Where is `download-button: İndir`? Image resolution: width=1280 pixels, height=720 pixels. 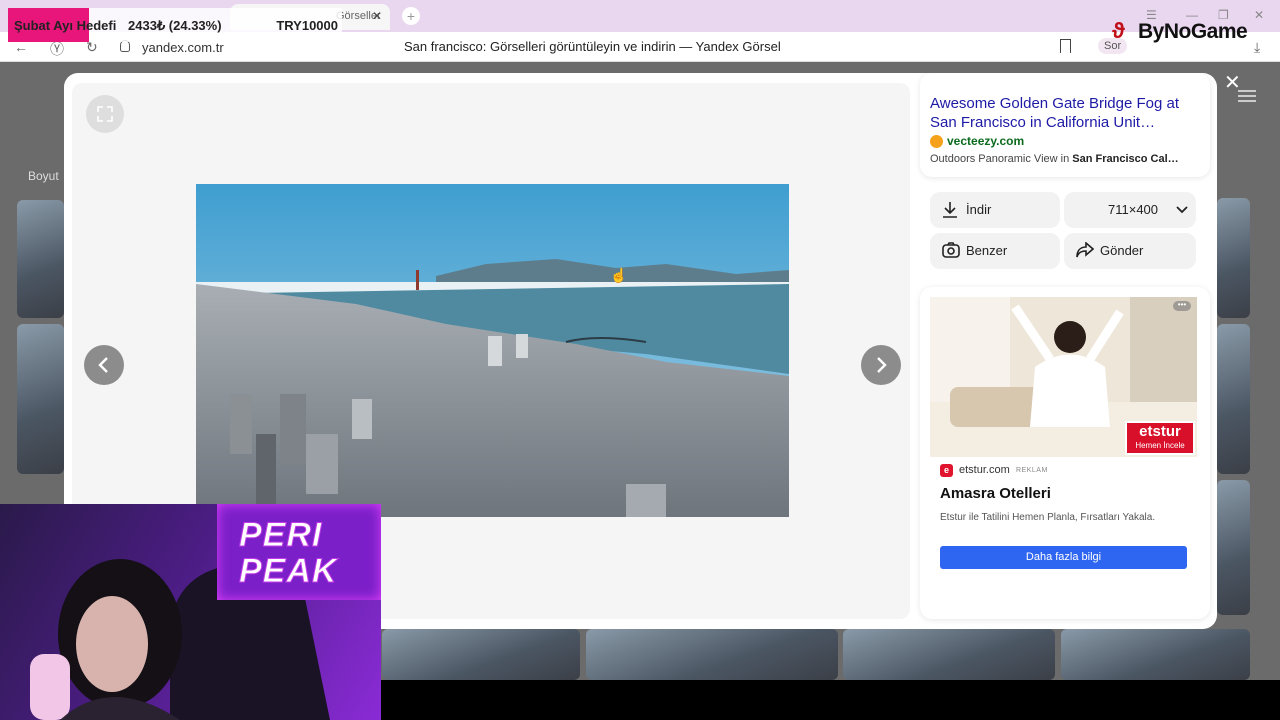
download-button: İndir is located at coordinates (995, 210).